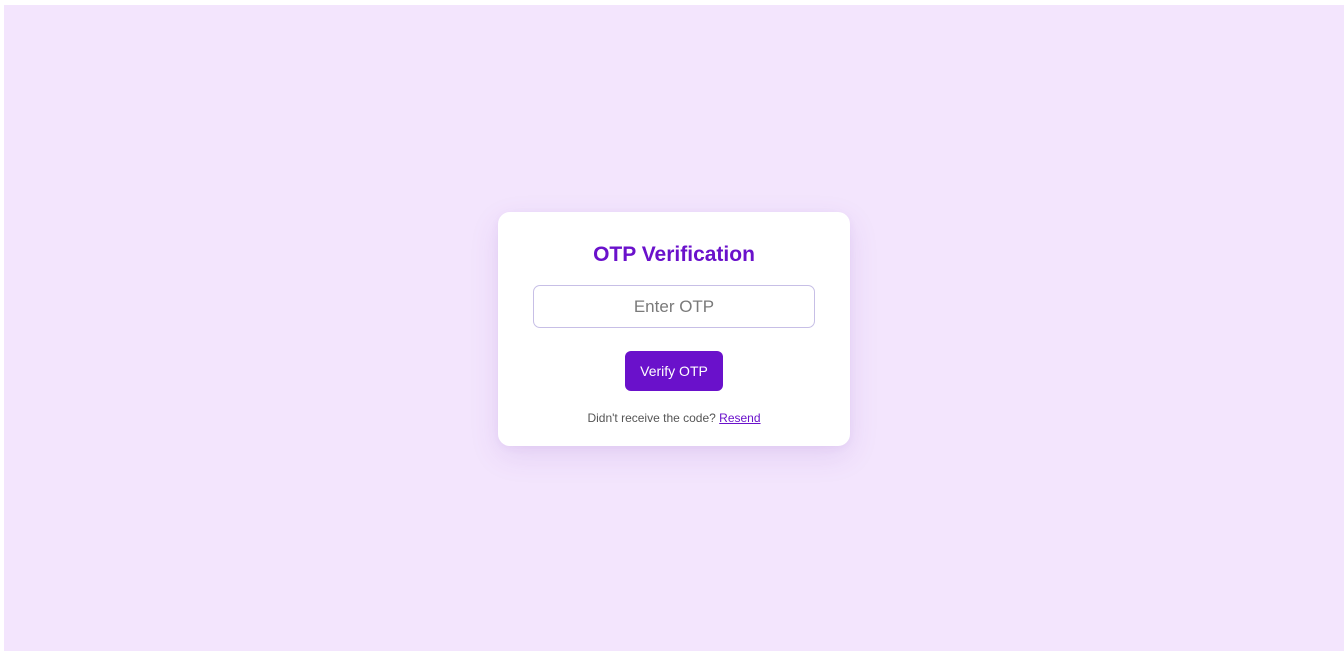 This screenshot has height=651, width=1344. Describe the element at coordinates (674, 306) in the screenshot. I see `otp-input` at that location.